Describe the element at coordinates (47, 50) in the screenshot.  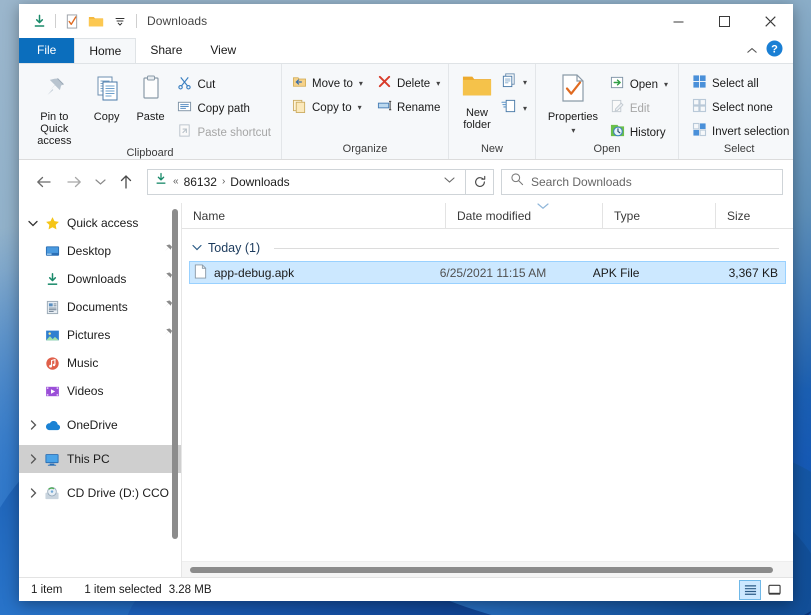
I see `tab-file: File` at that location.